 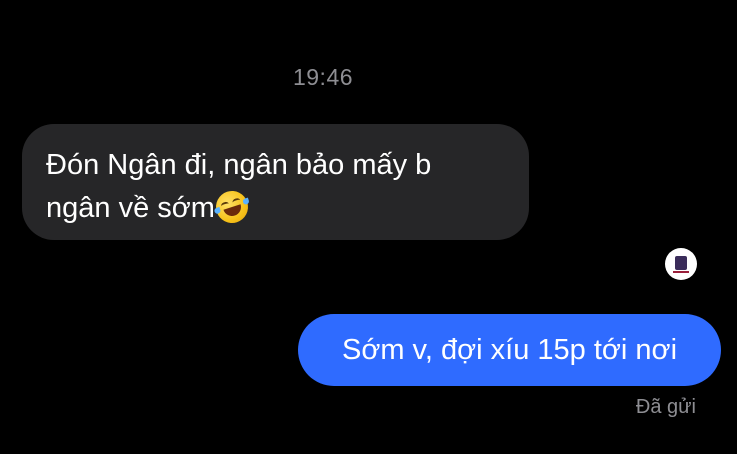 I want to click on rolling-on-floor-laughing-icon, so click(x=232, y=207).